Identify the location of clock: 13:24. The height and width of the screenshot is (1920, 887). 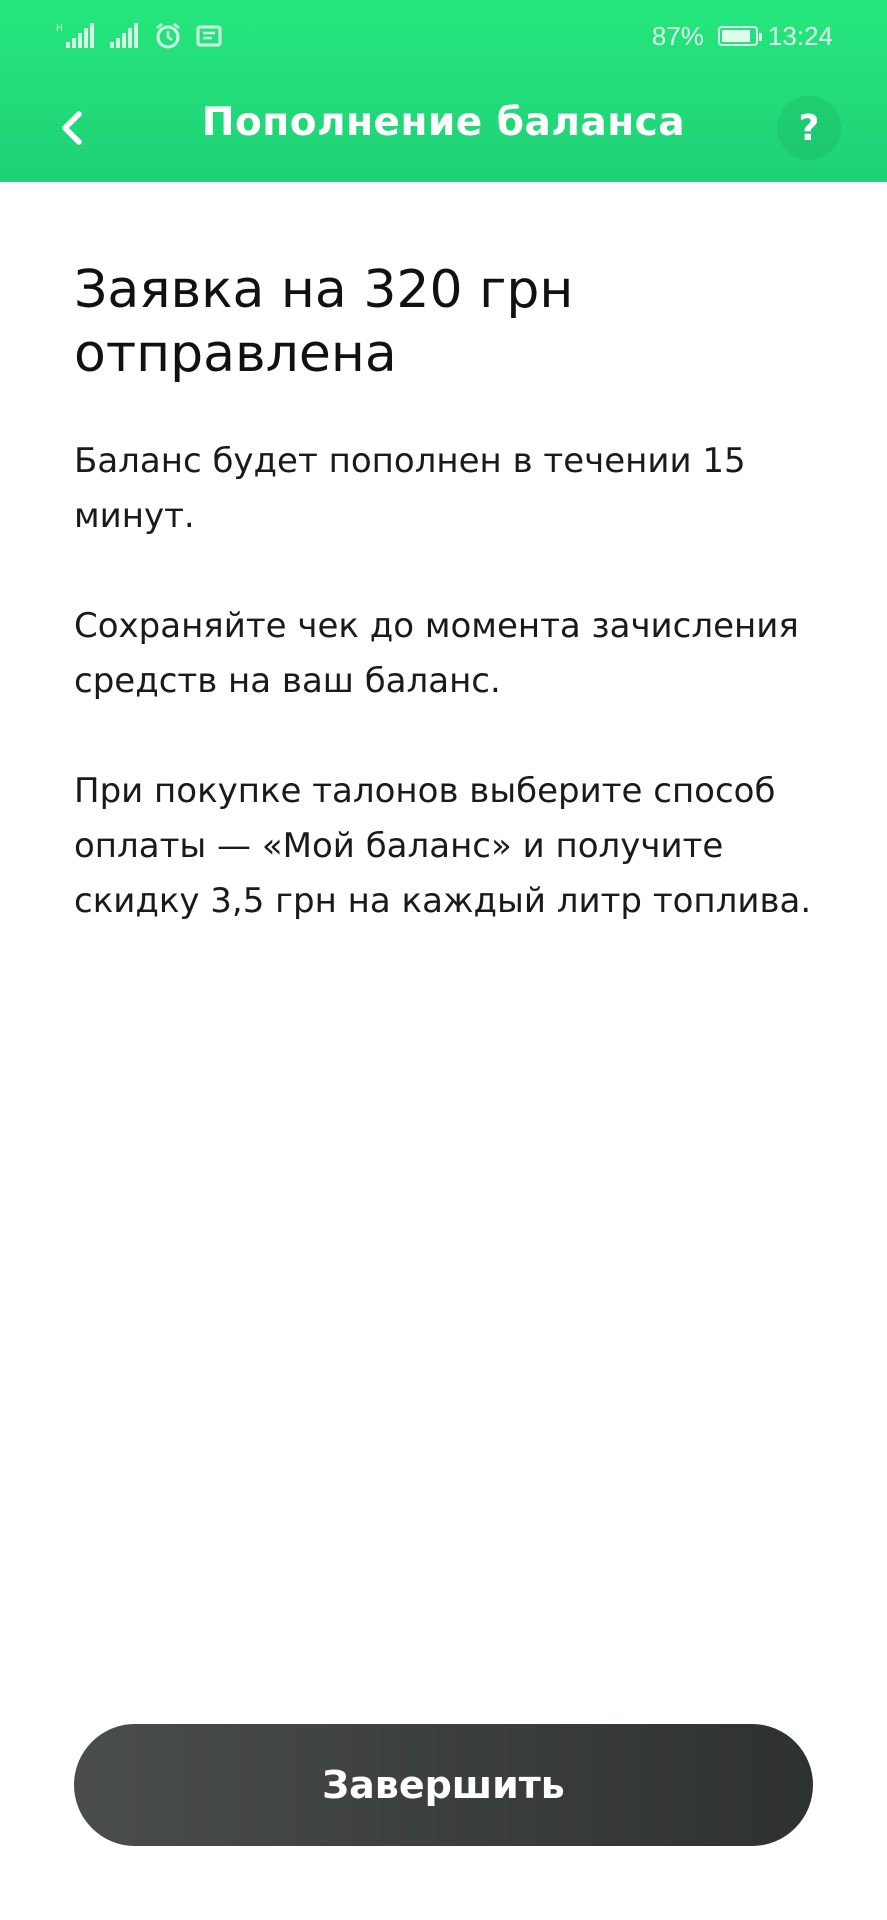
(800, 35).